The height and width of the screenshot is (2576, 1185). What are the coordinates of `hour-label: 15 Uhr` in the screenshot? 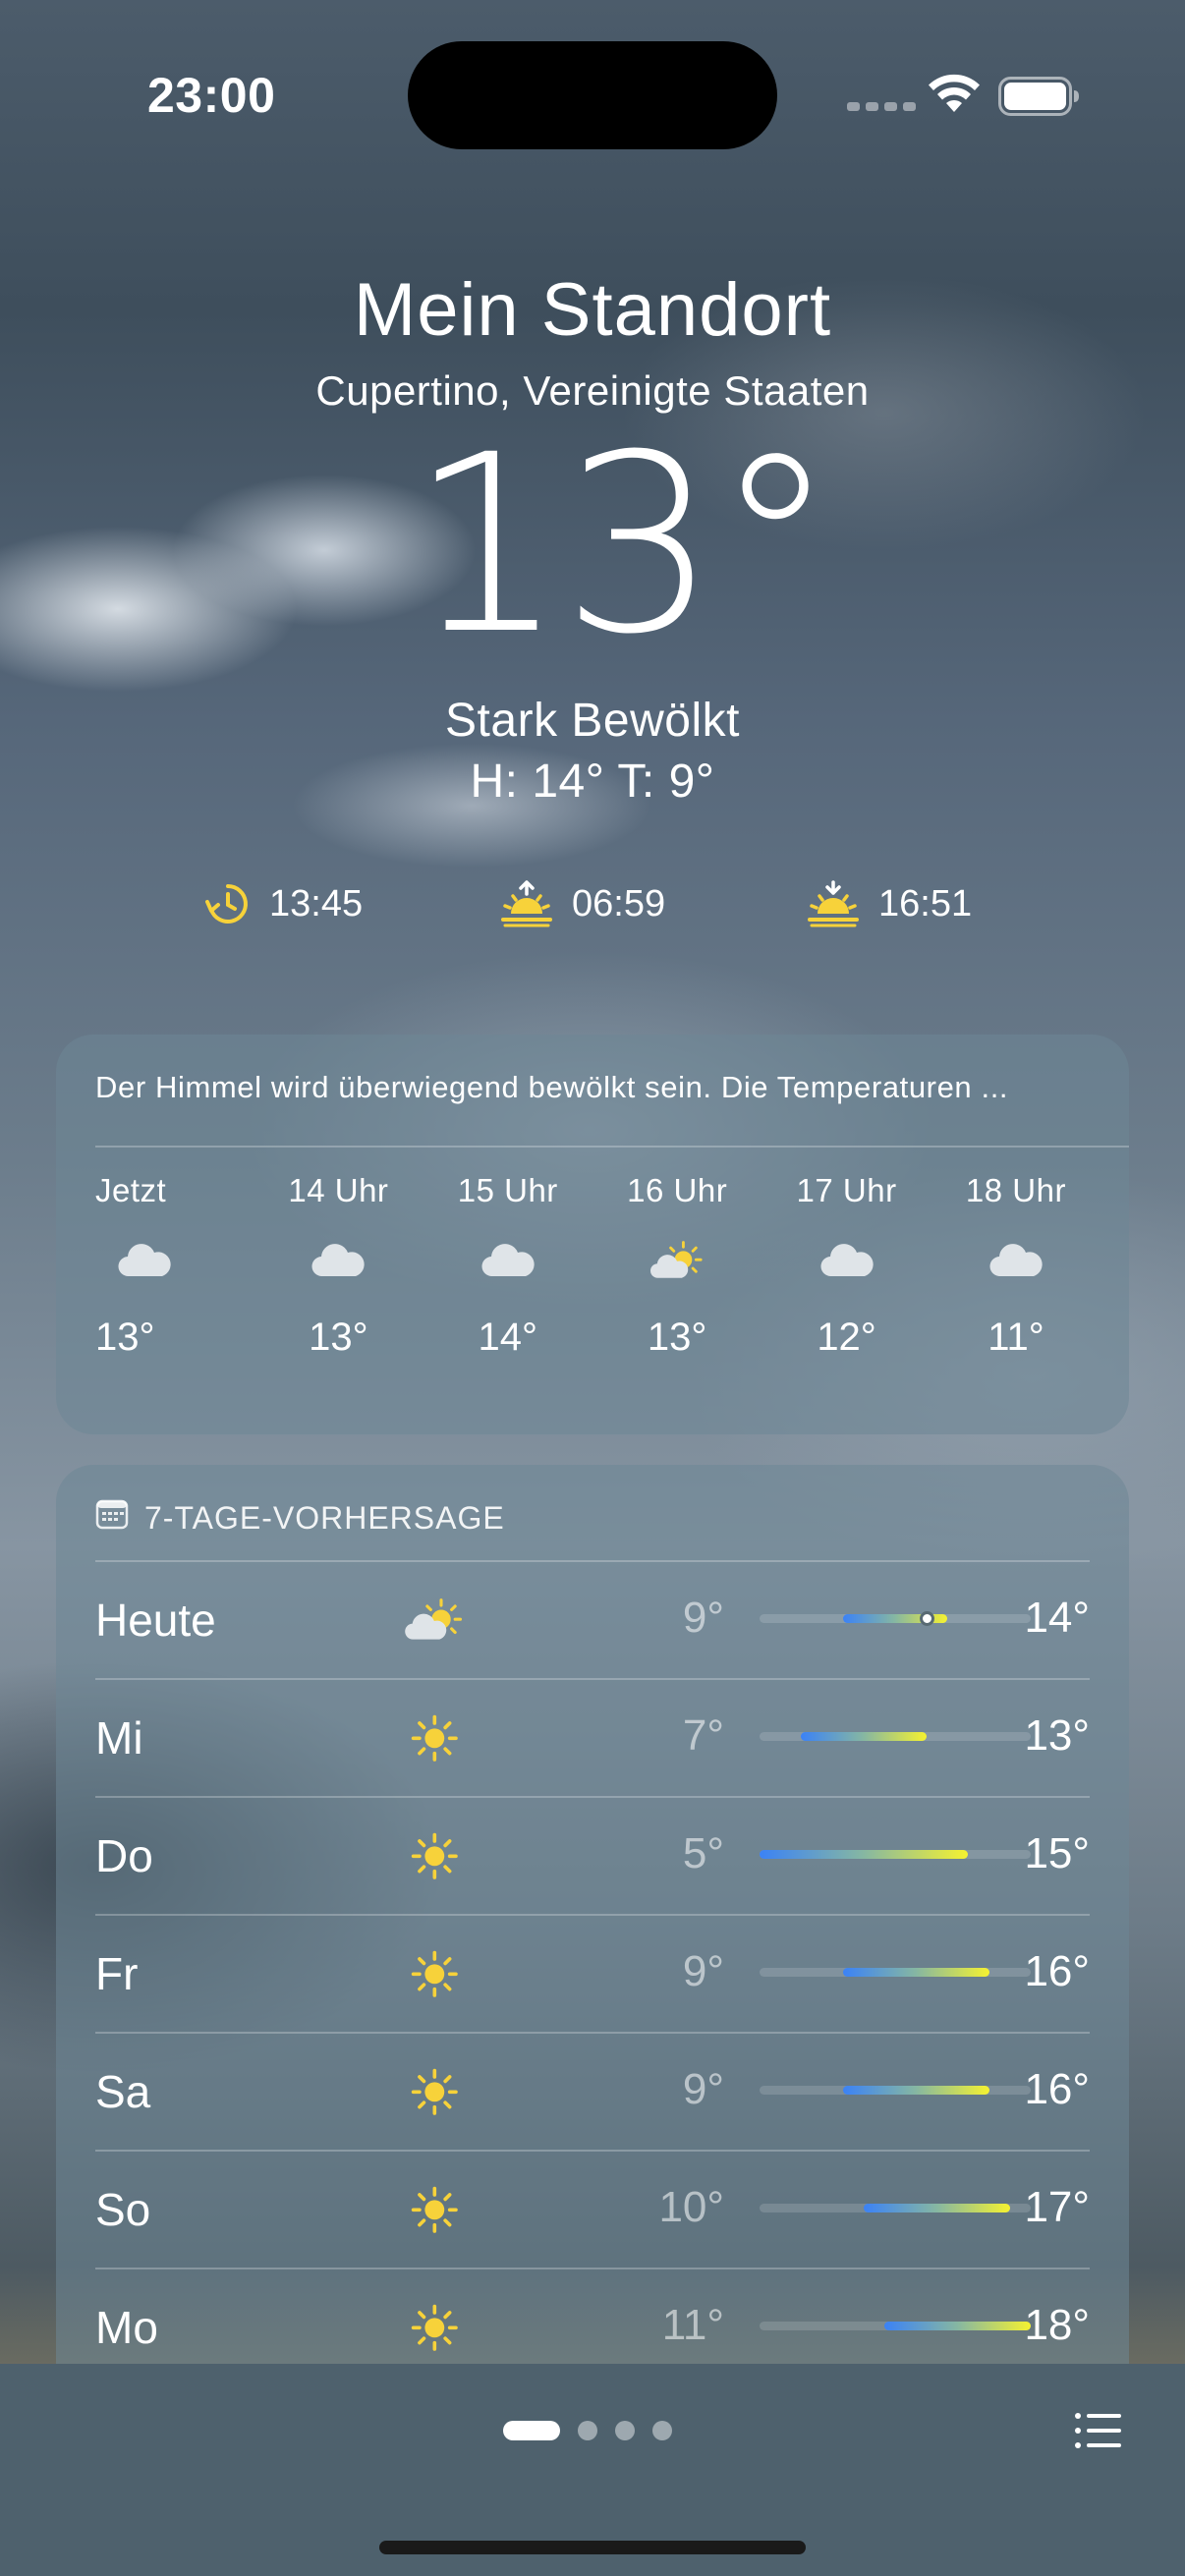 It's located at (507, 1190).